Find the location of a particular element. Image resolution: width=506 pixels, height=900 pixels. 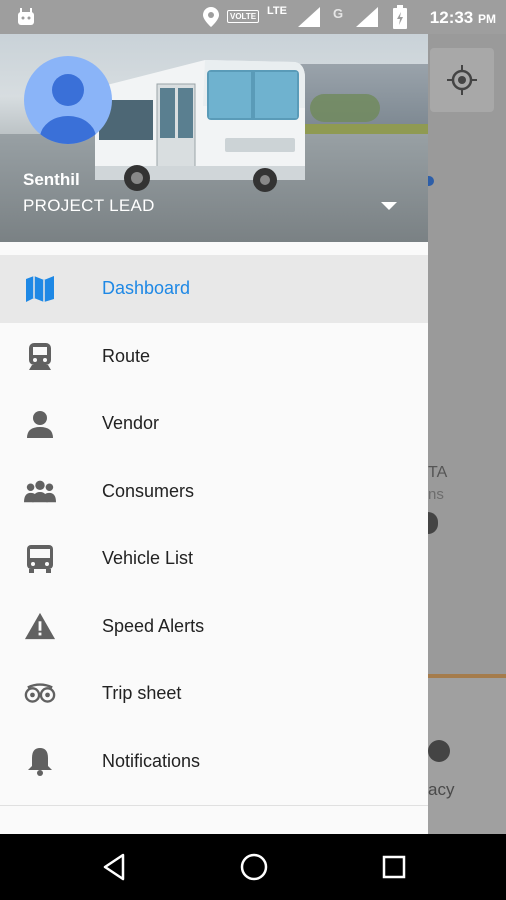

menu-item-notifications: Notifications is located at coordinates (214, 762).